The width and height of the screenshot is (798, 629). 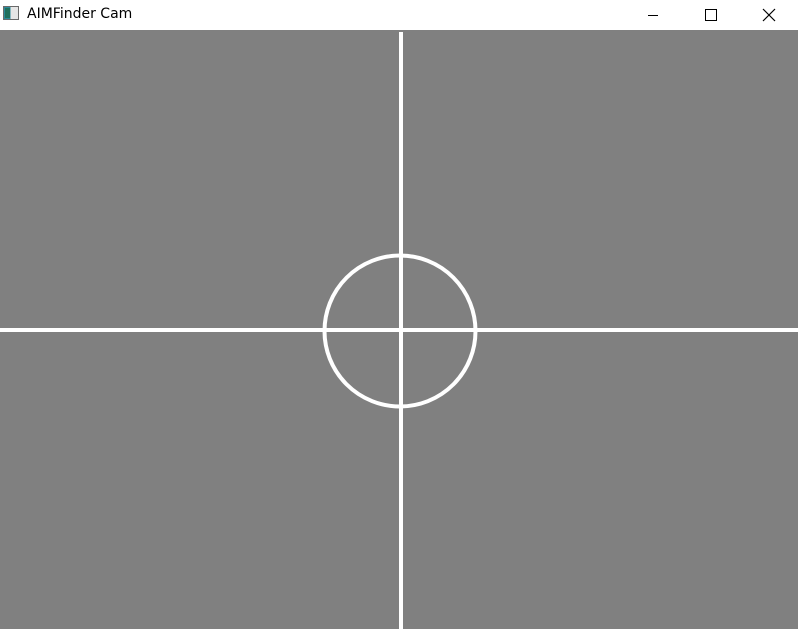 I want to click on maximize-button, so click(x=711, y=14).